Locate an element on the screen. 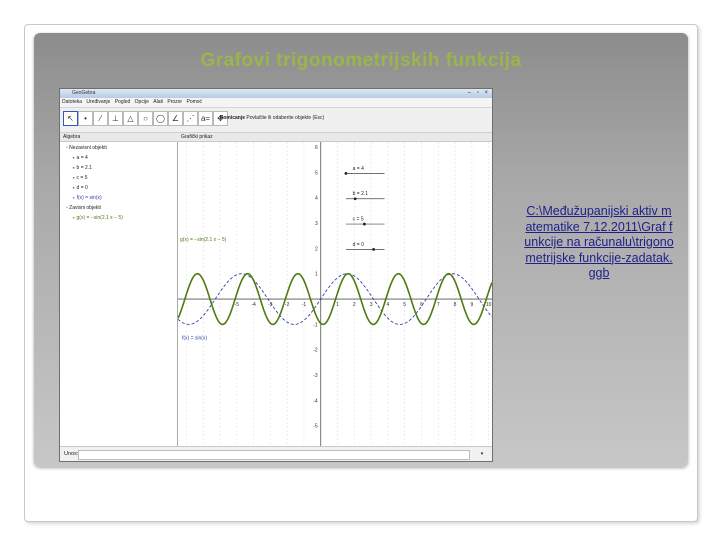 The height and width of the screenshot is (540, 720). y-tick-label: 3 is located at coordinates (316, 224).